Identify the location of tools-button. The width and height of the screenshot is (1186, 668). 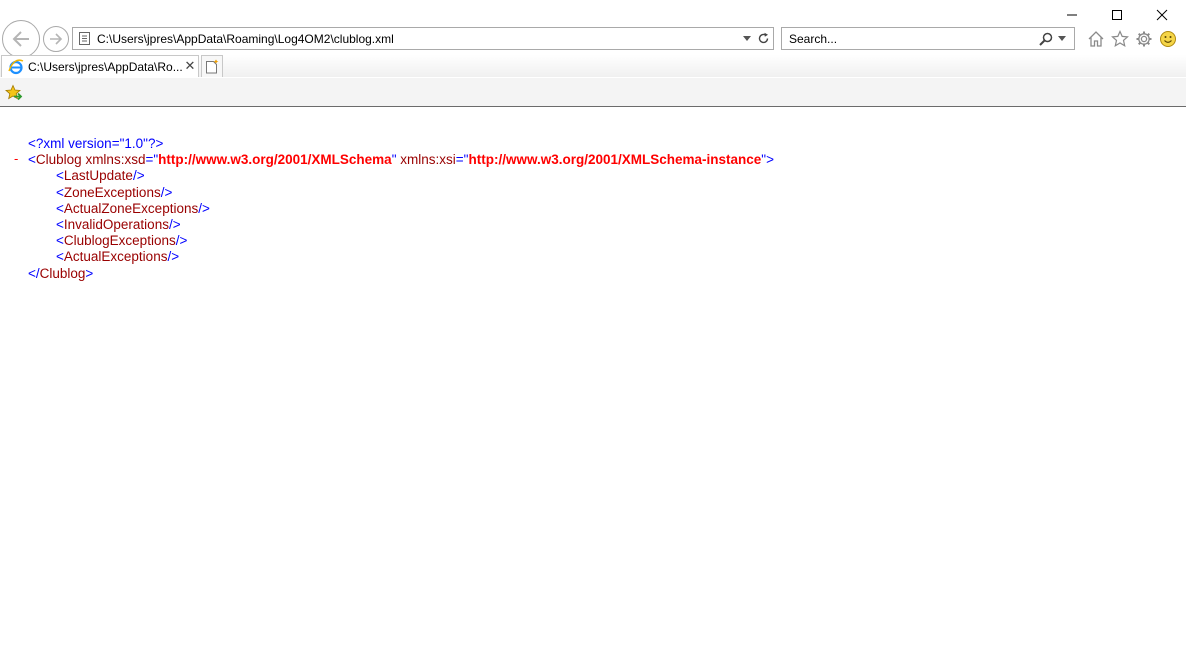
(1144, 39).